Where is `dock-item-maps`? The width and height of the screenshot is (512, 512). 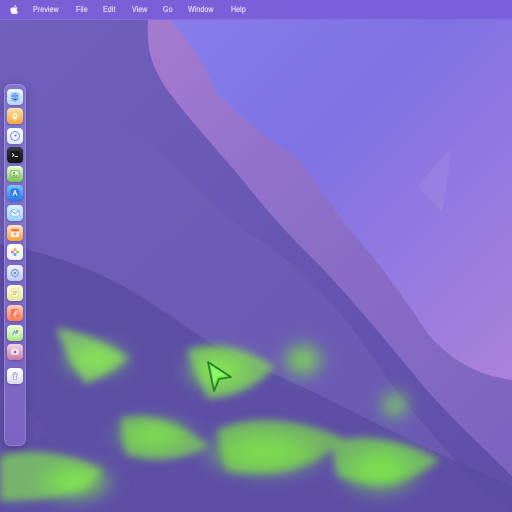
dock-item-maps is located at coordinates (15, 333).